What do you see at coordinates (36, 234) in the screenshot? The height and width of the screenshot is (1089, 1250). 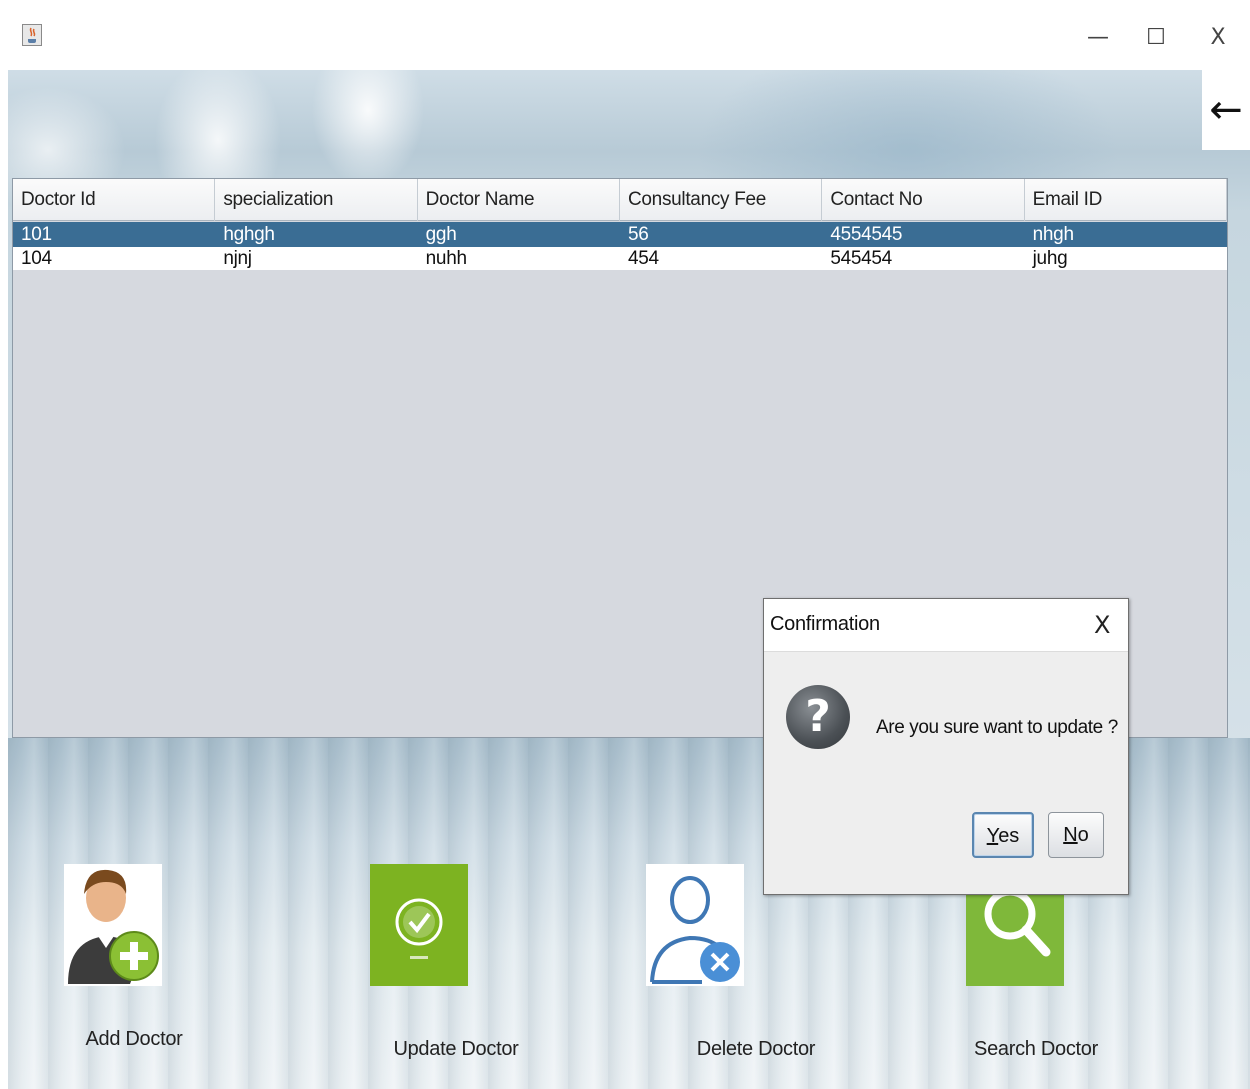 I see `table-cell: 101` at bounding box center [36, 234].